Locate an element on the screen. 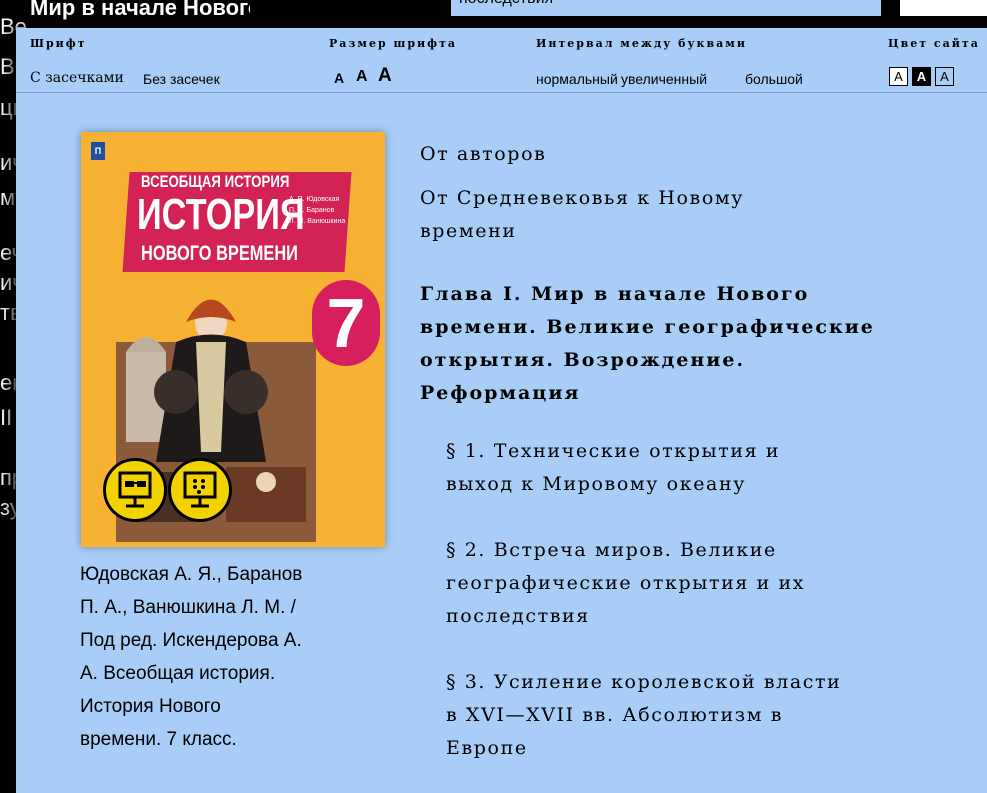 The height and width of the screenshot is (793, 987). background-top-right is located at coordinates (943, 8).